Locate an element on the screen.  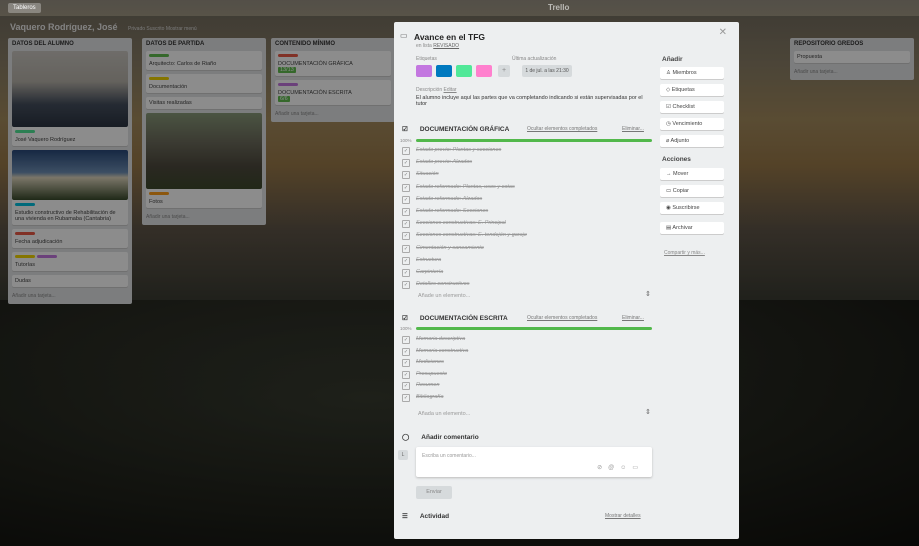
due-date-button: ◷ Vencimiento is located at coordinates (692, 124).